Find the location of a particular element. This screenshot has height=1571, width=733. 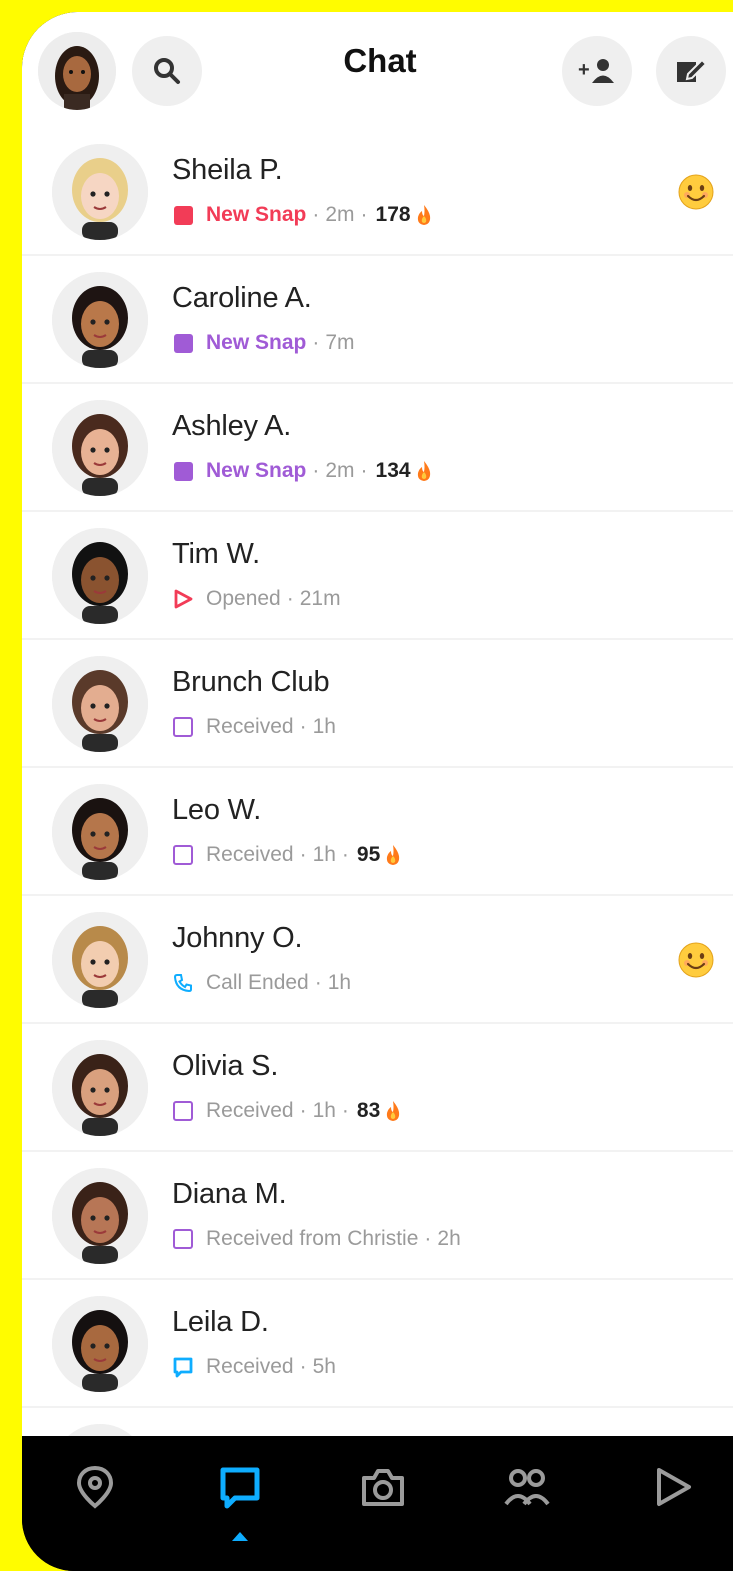

friend-name: Brunch Club is located at coordinates (251, 682).